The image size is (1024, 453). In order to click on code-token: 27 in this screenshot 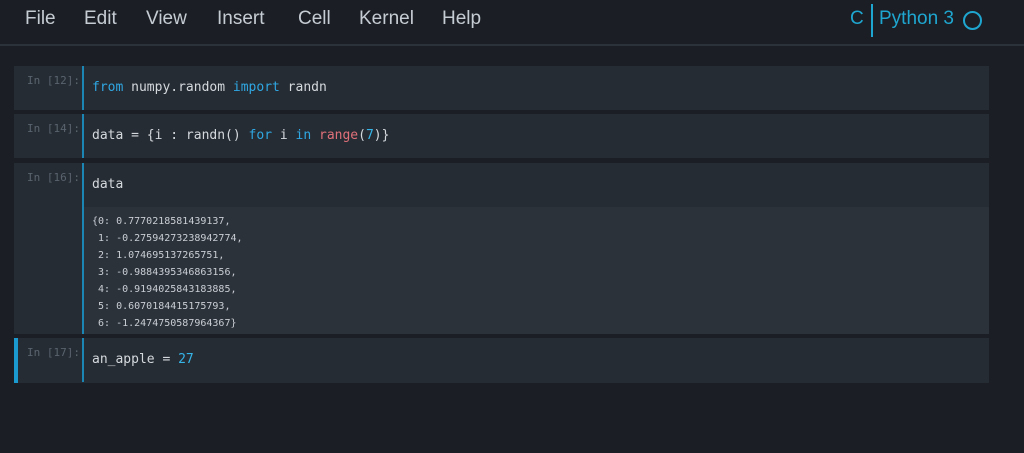, I will do `click(186, 359)`.